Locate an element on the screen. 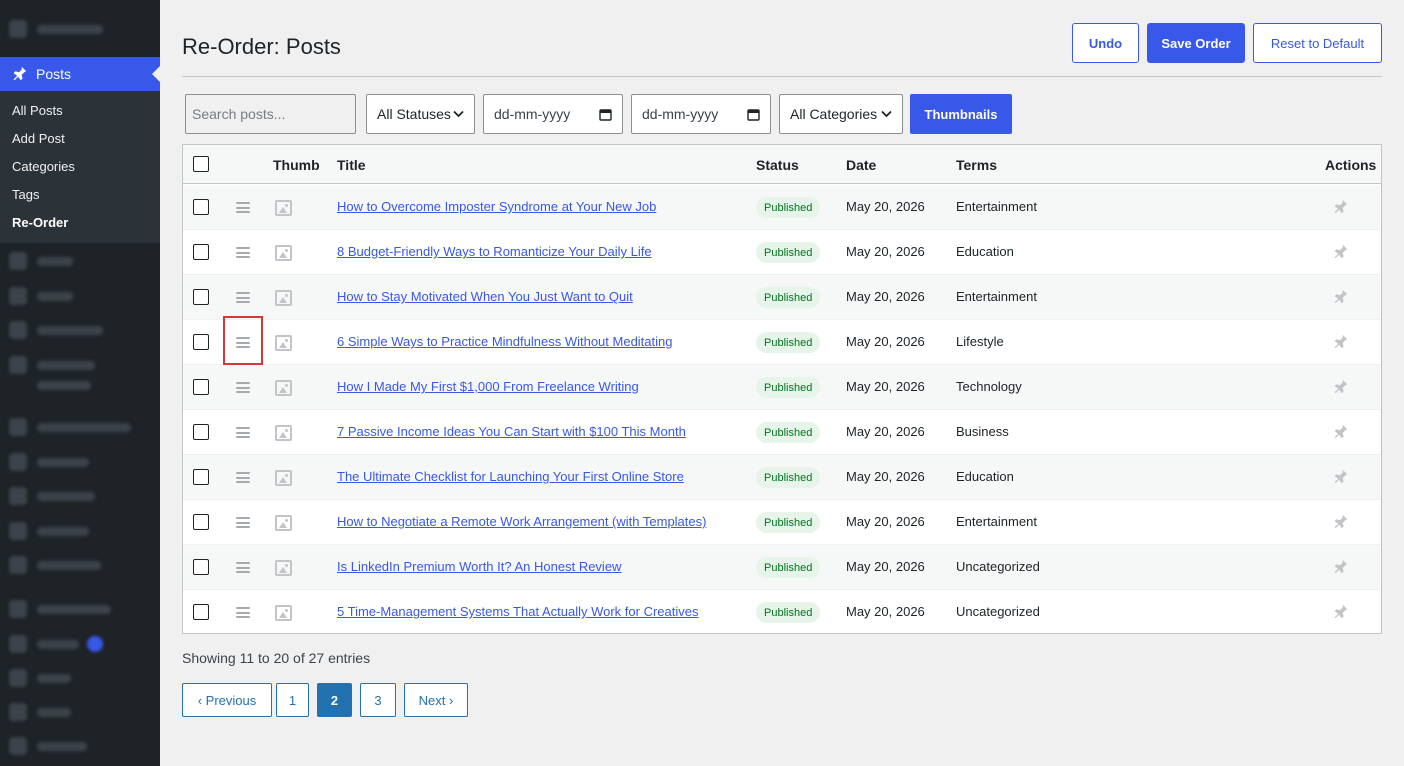 This screenshot has width=1404, height=766. sidebar-item-media is located at coordinates (80, 261).